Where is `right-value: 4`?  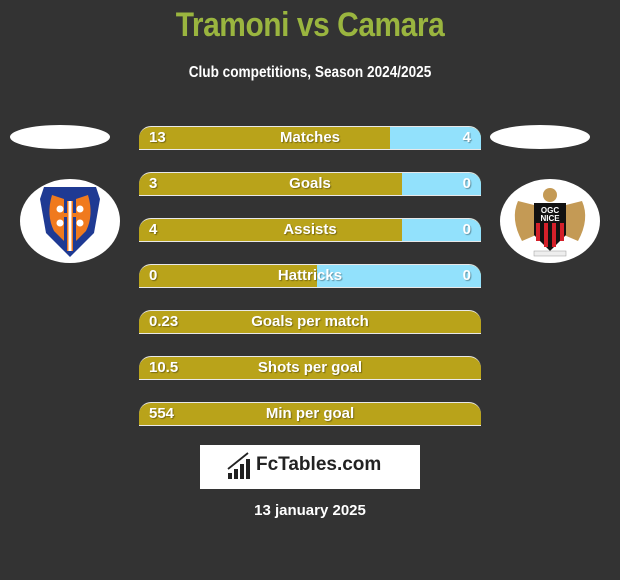 right-value: 4 is located at coordinates (466, 137).